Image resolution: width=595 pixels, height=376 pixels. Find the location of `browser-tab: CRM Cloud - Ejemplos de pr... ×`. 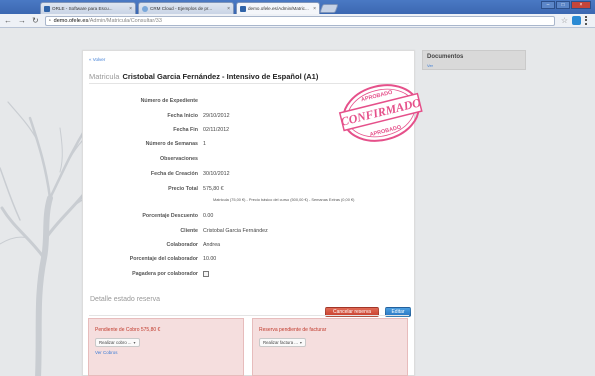

browser-tab: CRM Cloud - Ejemplos de pr... × is located at coordinates (186, 8).